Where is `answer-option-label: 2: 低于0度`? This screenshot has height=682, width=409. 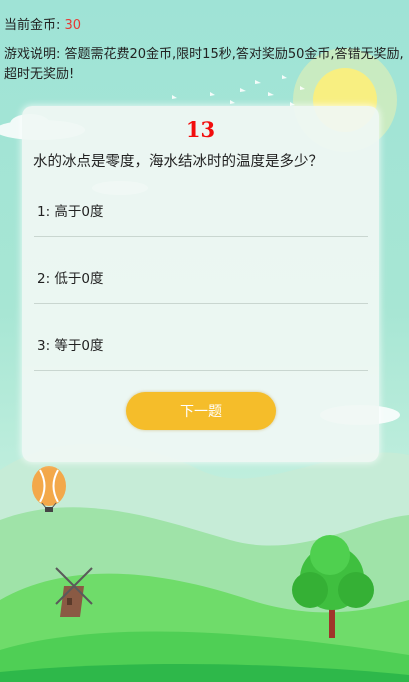
answer-option-label: 2: 低于0度 is located at coordinates (70, 279).